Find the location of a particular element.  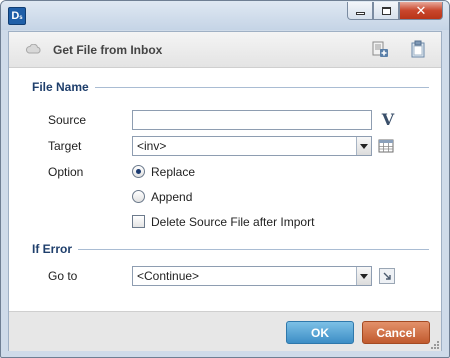

goto-value: <Continue> is located at coordinates (168, 276).